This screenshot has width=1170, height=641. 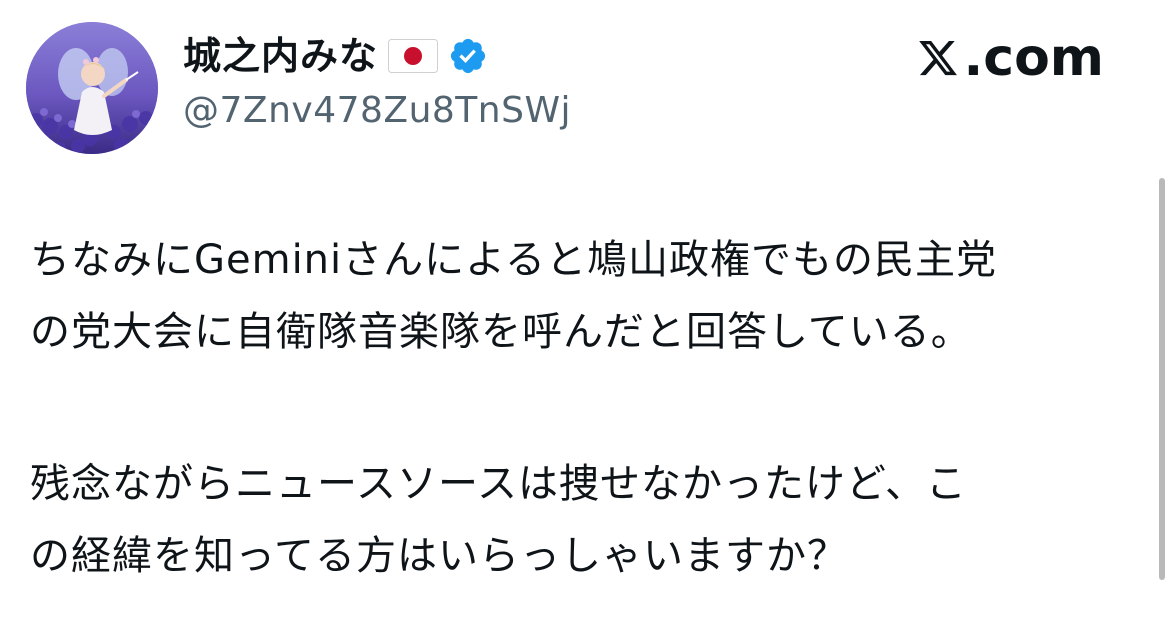 What do you see at coordinates (513, 260) in the screenshot?
I see `tweet-line: ちなみにGeminiさんによると鳩山政権でもの民主党` at bounding box center [513, 260].